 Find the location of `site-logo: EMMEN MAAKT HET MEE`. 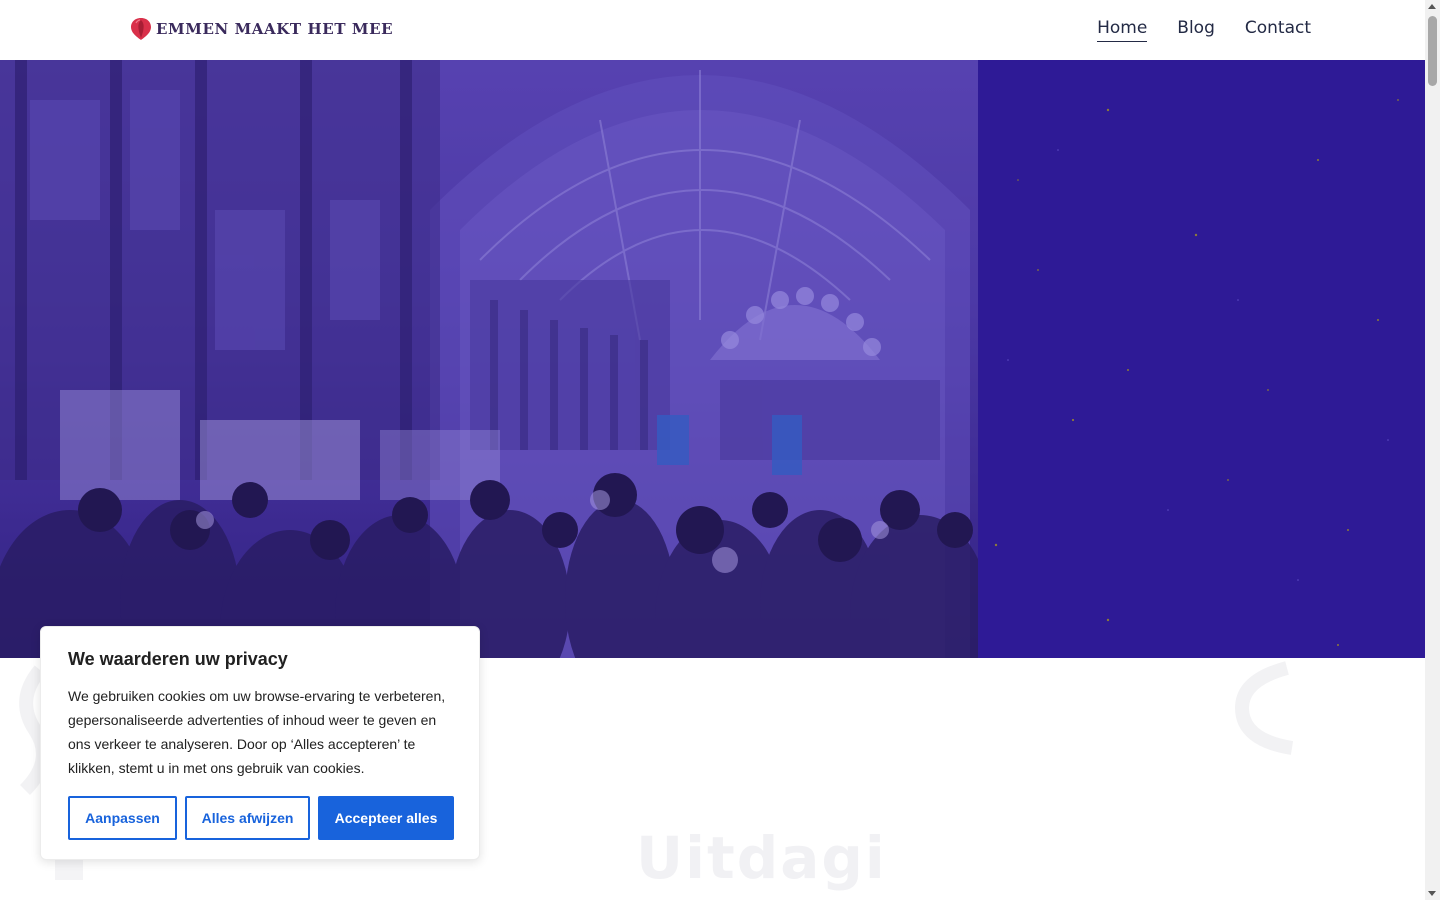

site-logo: EMMEN MAAKT HET MEE is located at coordinates (261, 29).